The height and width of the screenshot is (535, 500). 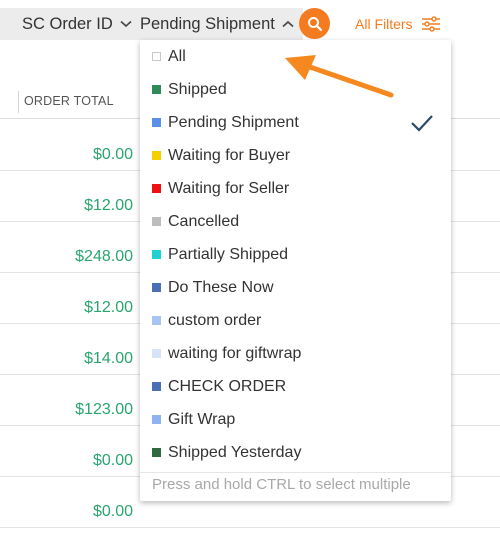 I want to click on status-option-label: Pending Shipment, so click(x=233, y=122).